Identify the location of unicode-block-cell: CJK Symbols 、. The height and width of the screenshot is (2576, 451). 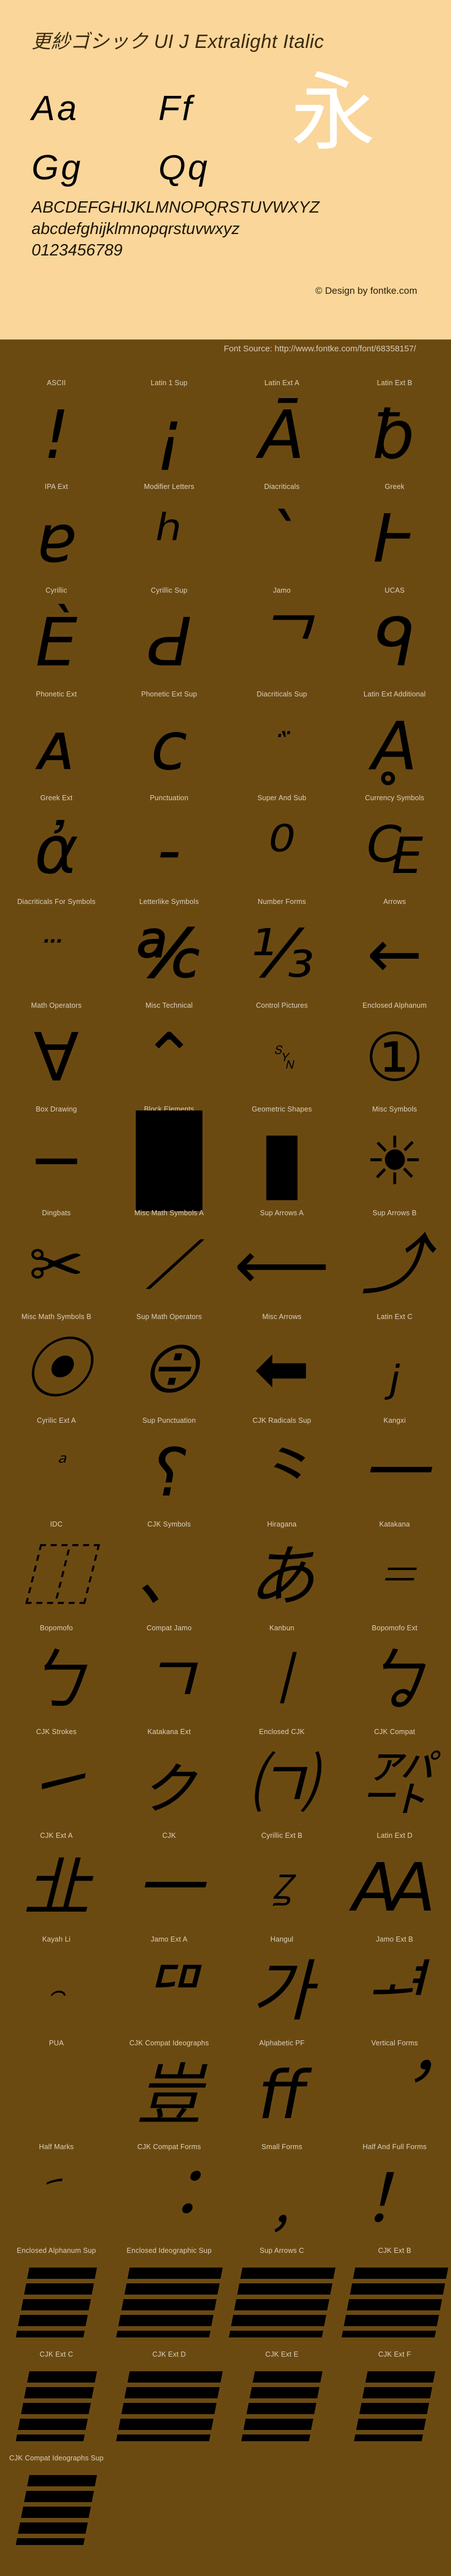
(169, 1572).